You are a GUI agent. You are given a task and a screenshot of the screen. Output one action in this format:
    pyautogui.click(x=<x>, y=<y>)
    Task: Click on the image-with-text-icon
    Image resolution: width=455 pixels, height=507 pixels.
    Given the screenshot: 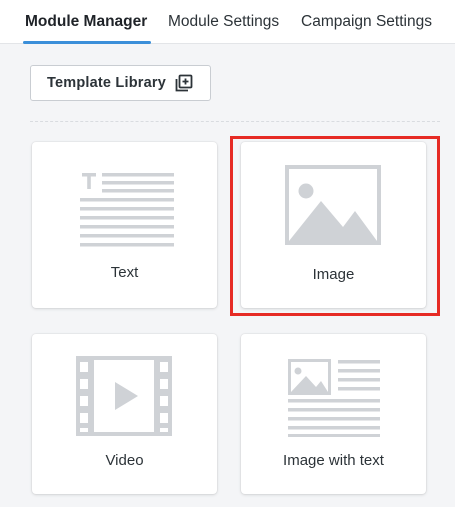 What is the action you would take?
    pyautogui.click(x=334, y=398)
    